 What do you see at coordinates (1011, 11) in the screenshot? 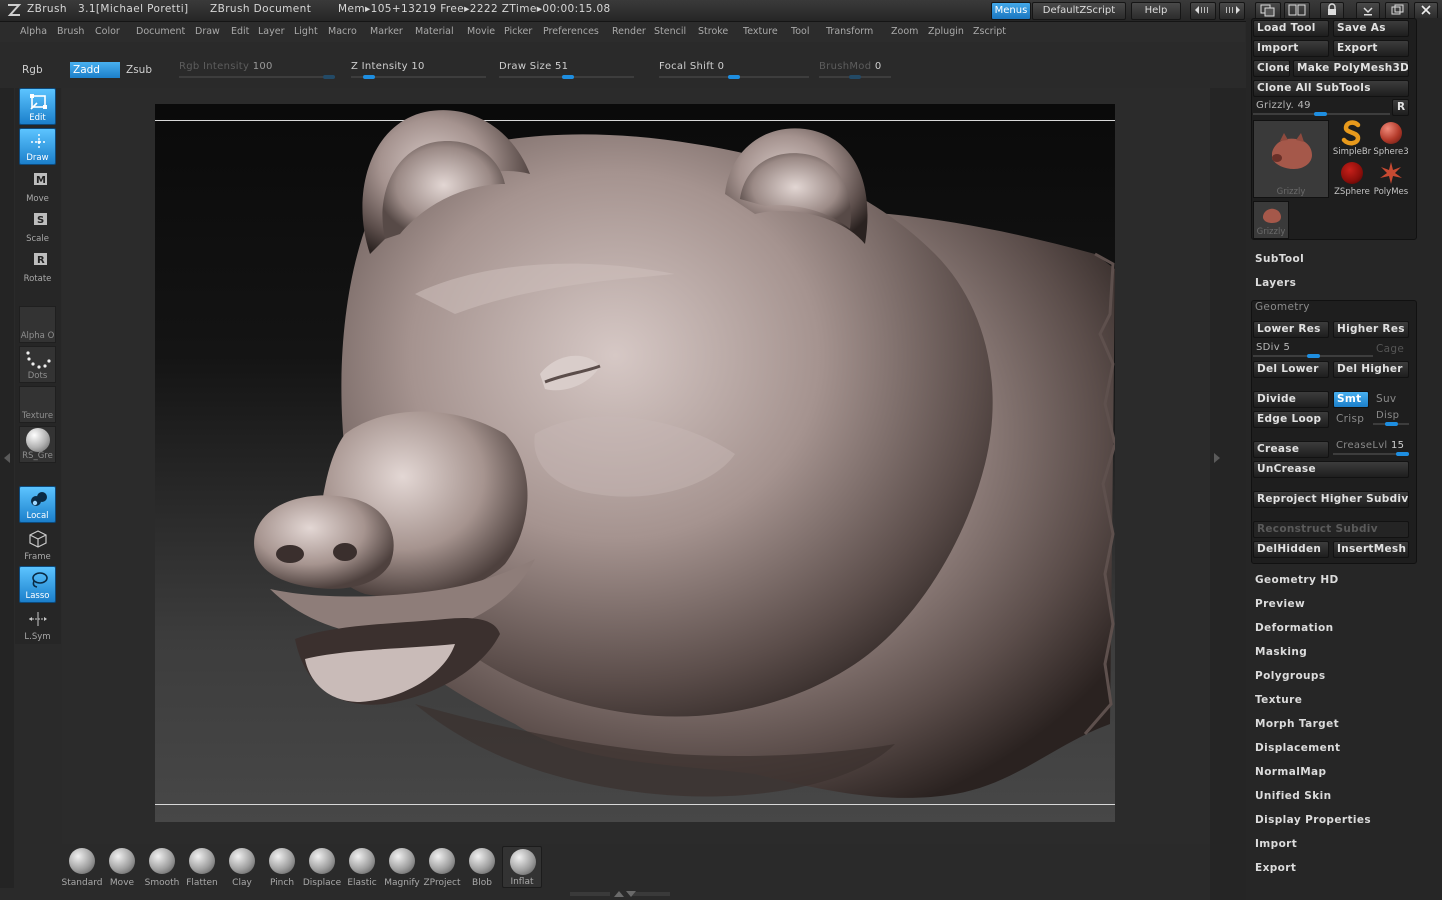
I see `menus-button: Menus` at bounding box center [1011, 11].